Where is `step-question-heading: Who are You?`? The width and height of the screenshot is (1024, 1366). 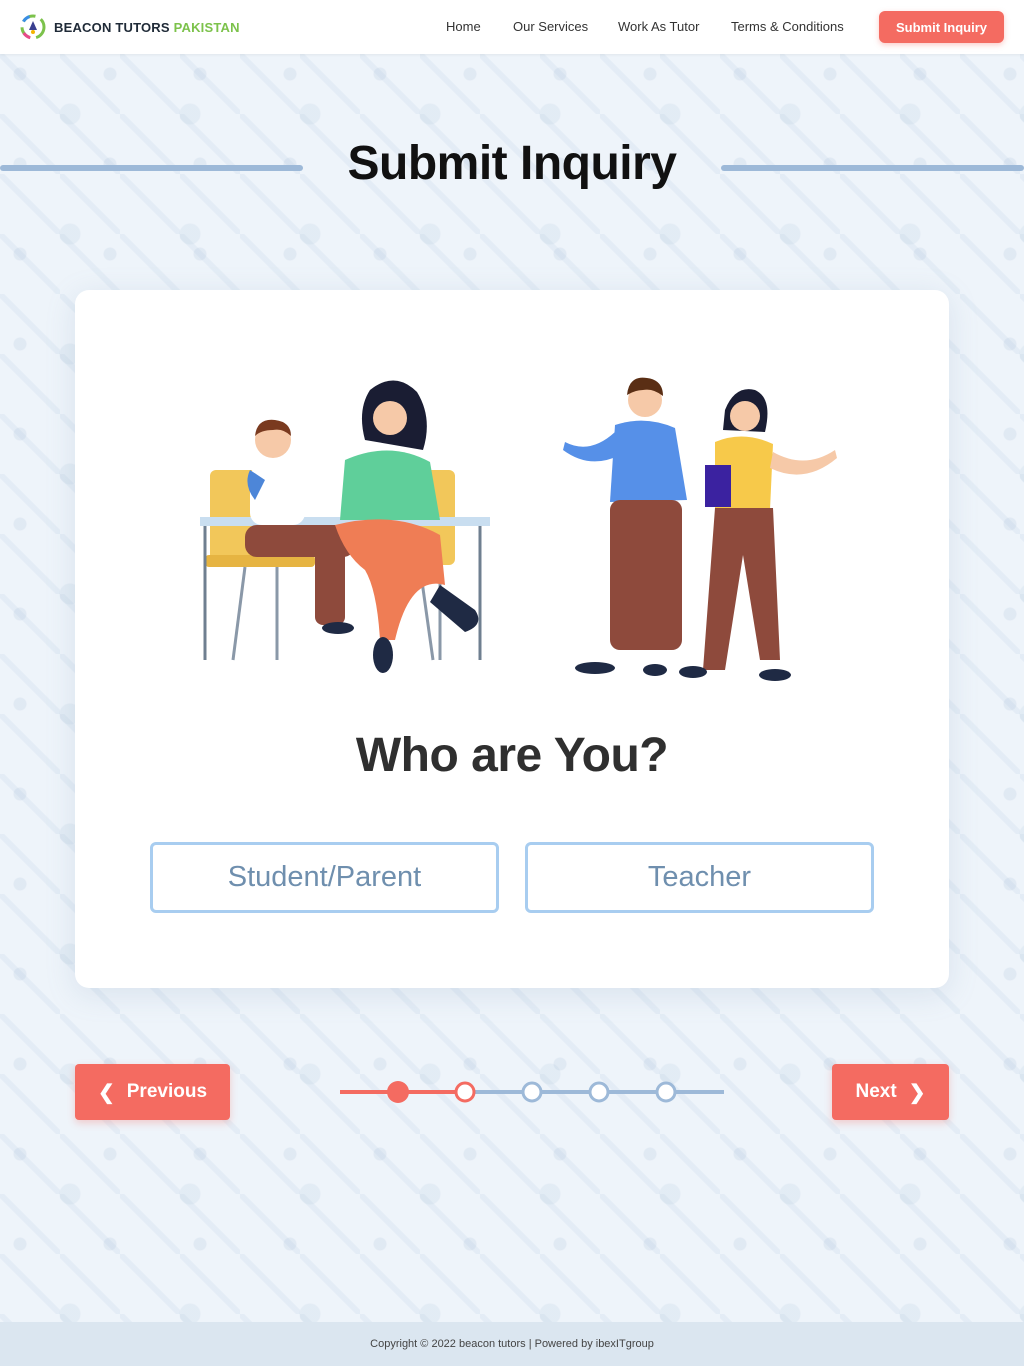 step-question-heading: Who are You? is located at coordinates (512, 755).